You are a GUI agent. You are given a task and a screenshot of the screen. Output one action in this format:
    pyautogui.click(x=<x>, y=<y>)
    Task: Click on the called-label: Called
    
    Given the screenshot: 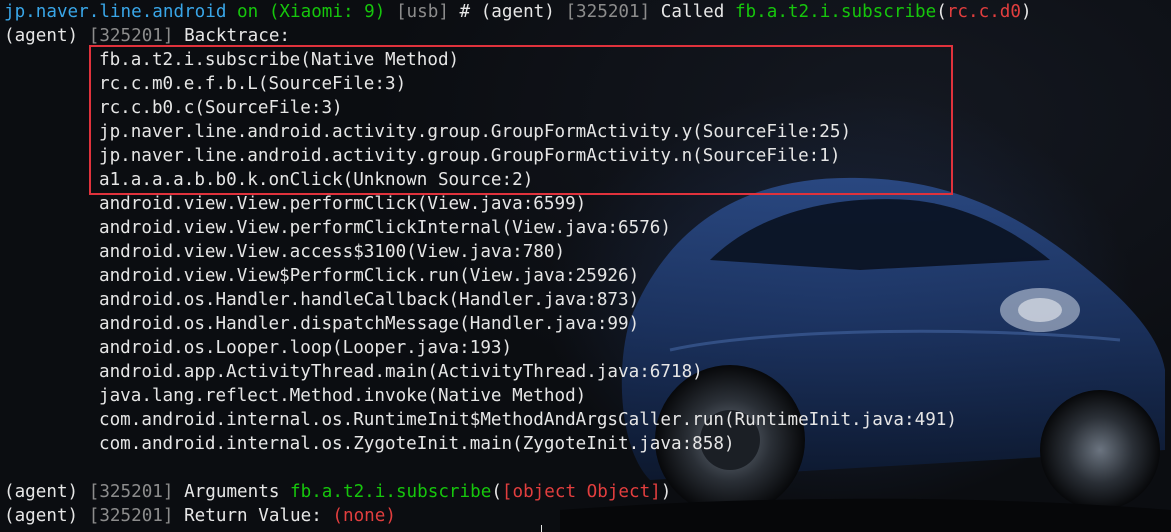 What is the action you would take?
    pyautogui.click(x=692, y=12)
    